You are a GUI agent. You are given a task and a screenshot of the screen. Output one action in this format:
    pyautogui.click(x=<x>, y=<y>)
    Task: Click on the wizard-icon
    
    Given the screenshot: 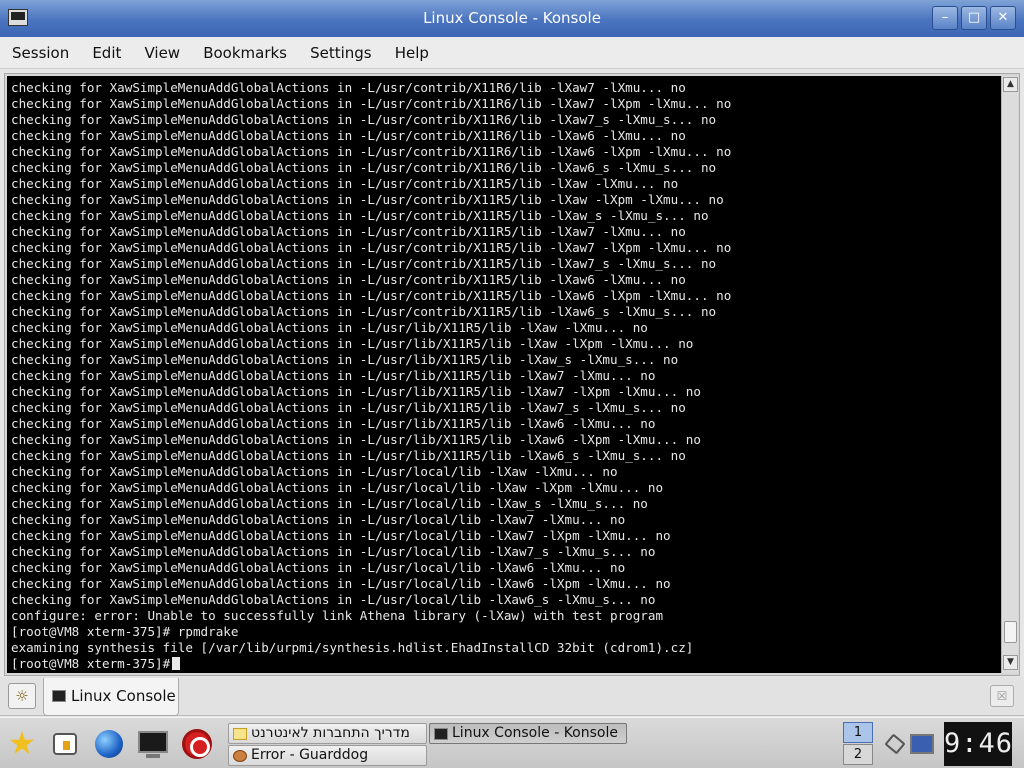 What is the action you would take?
    pyautogui.click(x=240, y=734)
    